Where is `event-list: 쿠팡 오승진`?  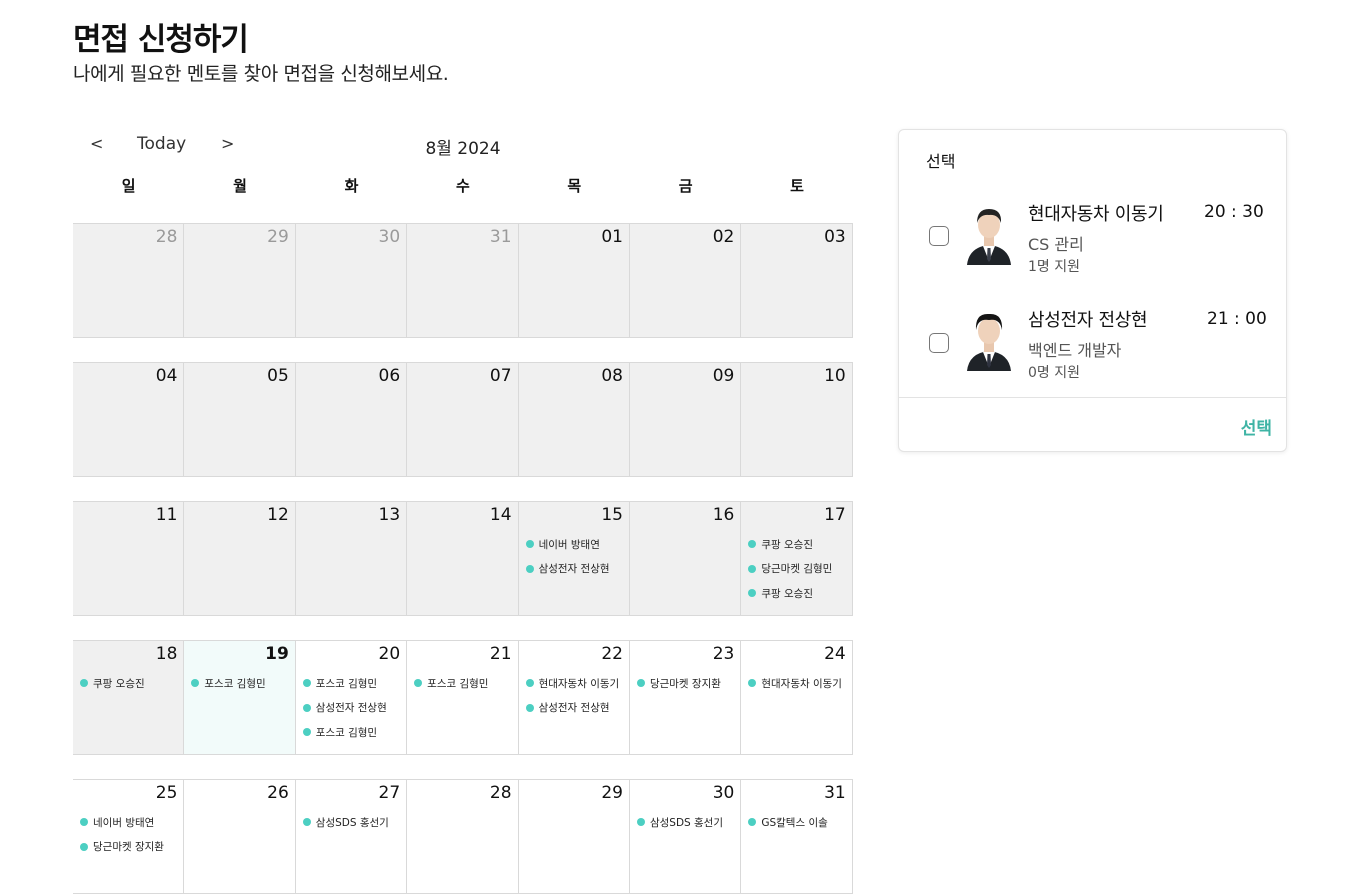
event-list: 쿠팡 오승진 is located at coordinates (130, 683).